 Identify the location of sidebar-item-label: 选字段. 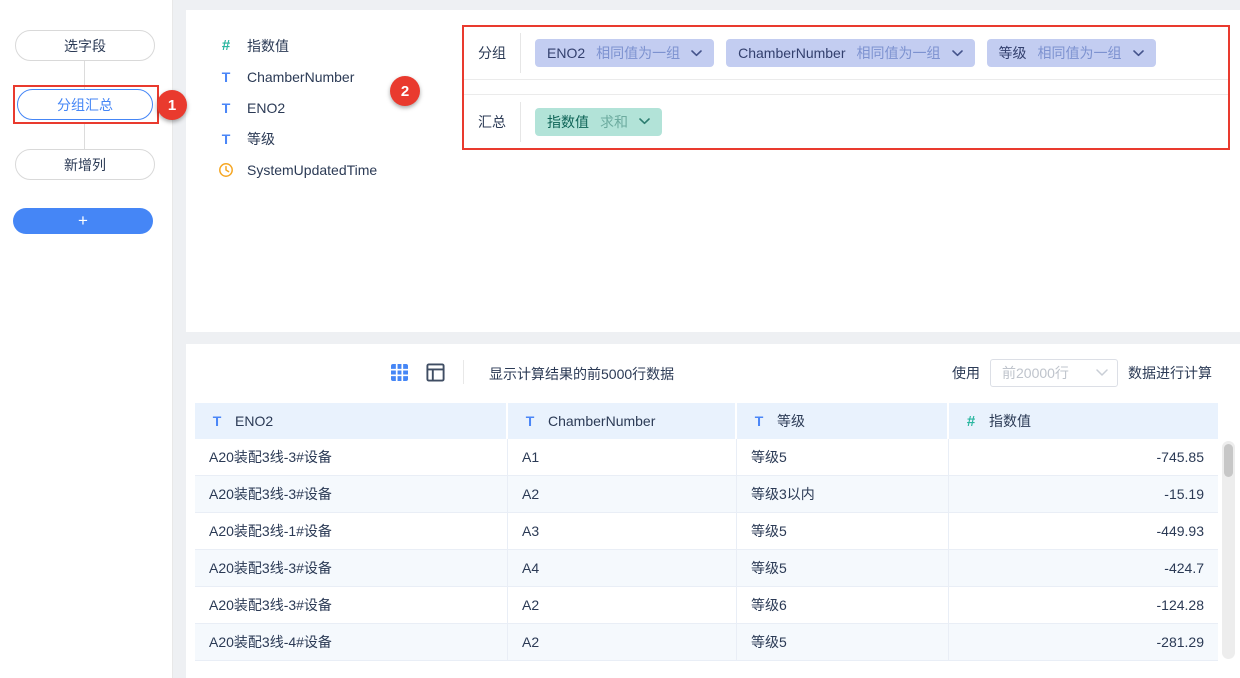
(85, 45).